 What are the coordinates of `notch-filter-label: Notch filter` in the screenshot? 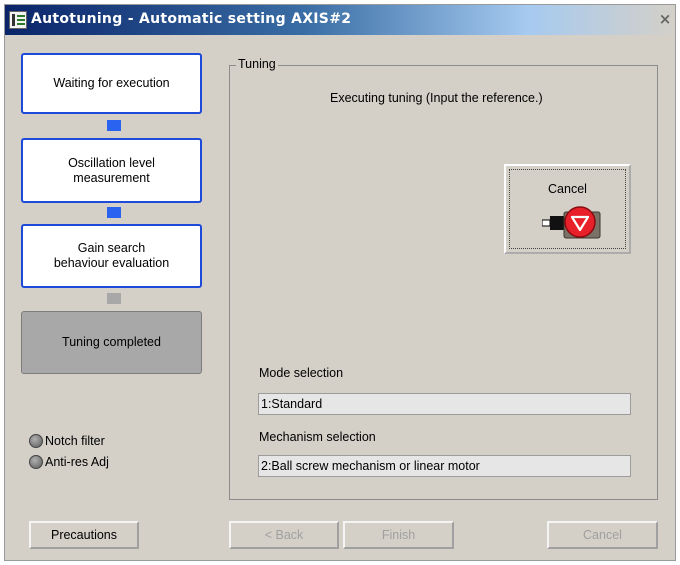 It's located at (75, 441).